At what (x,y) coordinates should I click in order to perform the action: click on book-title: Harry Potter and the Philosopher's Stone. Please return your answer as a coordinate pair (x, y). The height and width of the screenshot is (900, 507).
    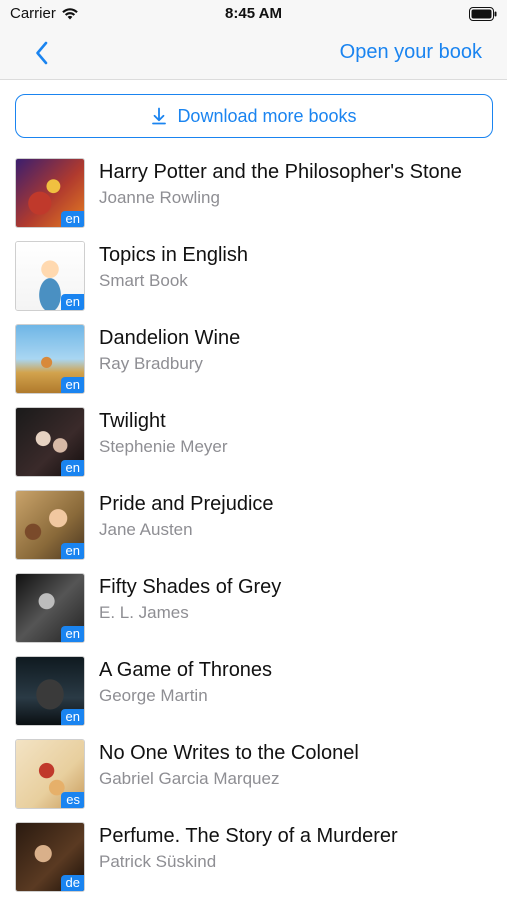
    Looking at the image, I should click on (280, 172).